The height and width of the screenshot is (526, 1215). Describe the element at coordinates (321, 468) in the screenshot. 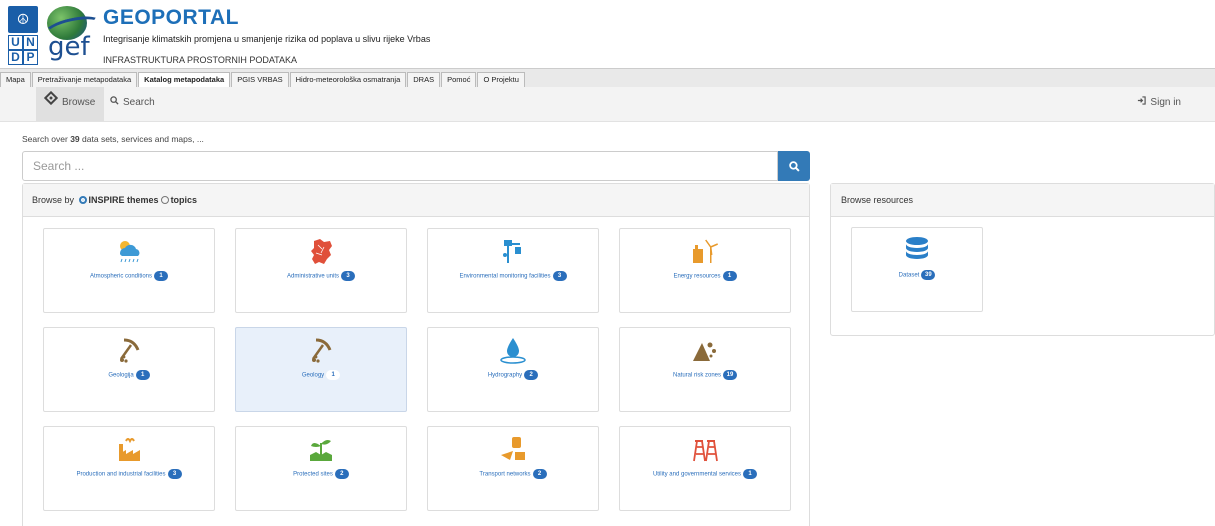

I see `theme-card-protected-sites: Protected sites 2` at that location.